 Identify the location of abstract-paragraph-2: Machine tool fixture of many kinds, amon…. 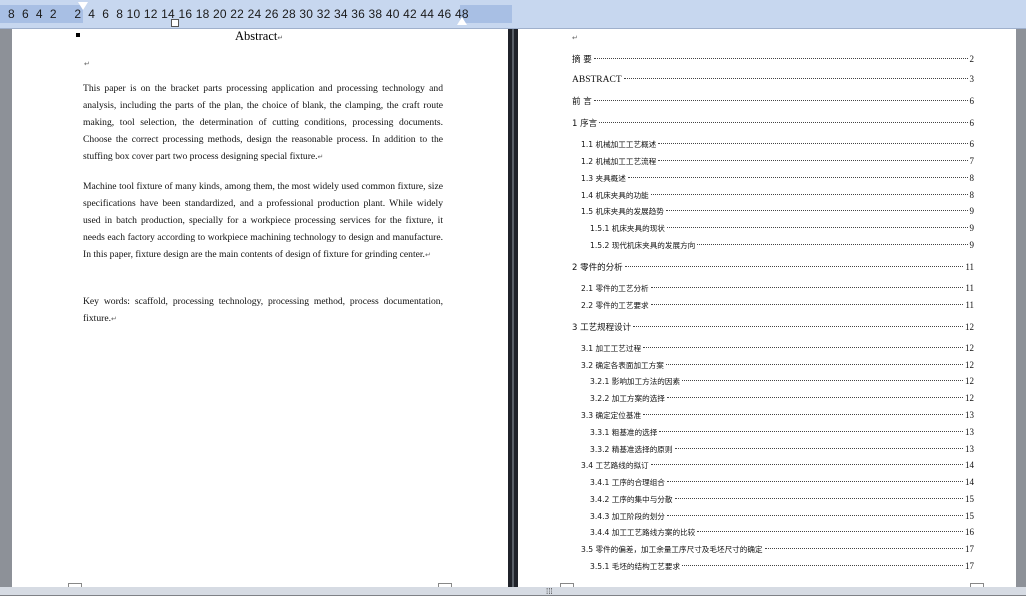
(263, 221).